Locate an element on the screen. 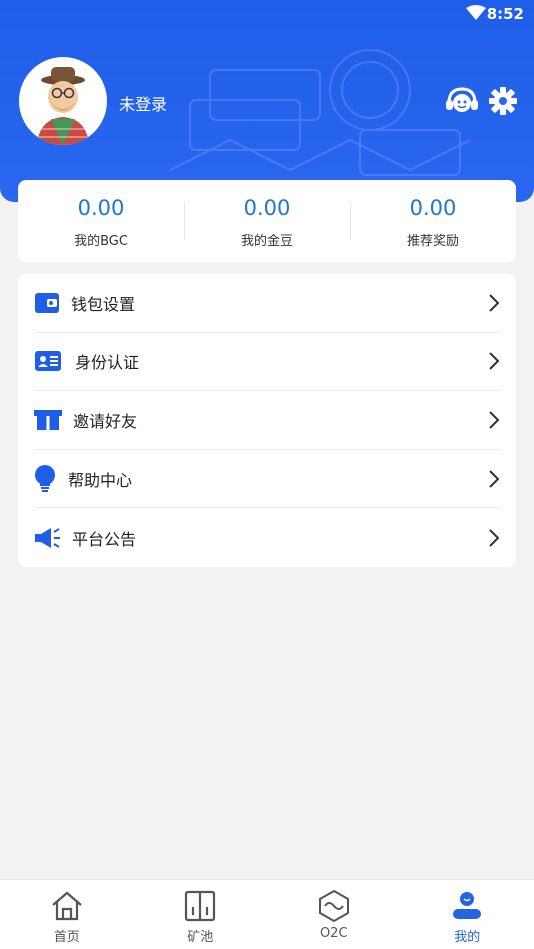 The height and width of the screenshot is (949, 534). bottom-tab-bar: 首页 矿池 O2C 我的 is located at coordinates (267, 914).